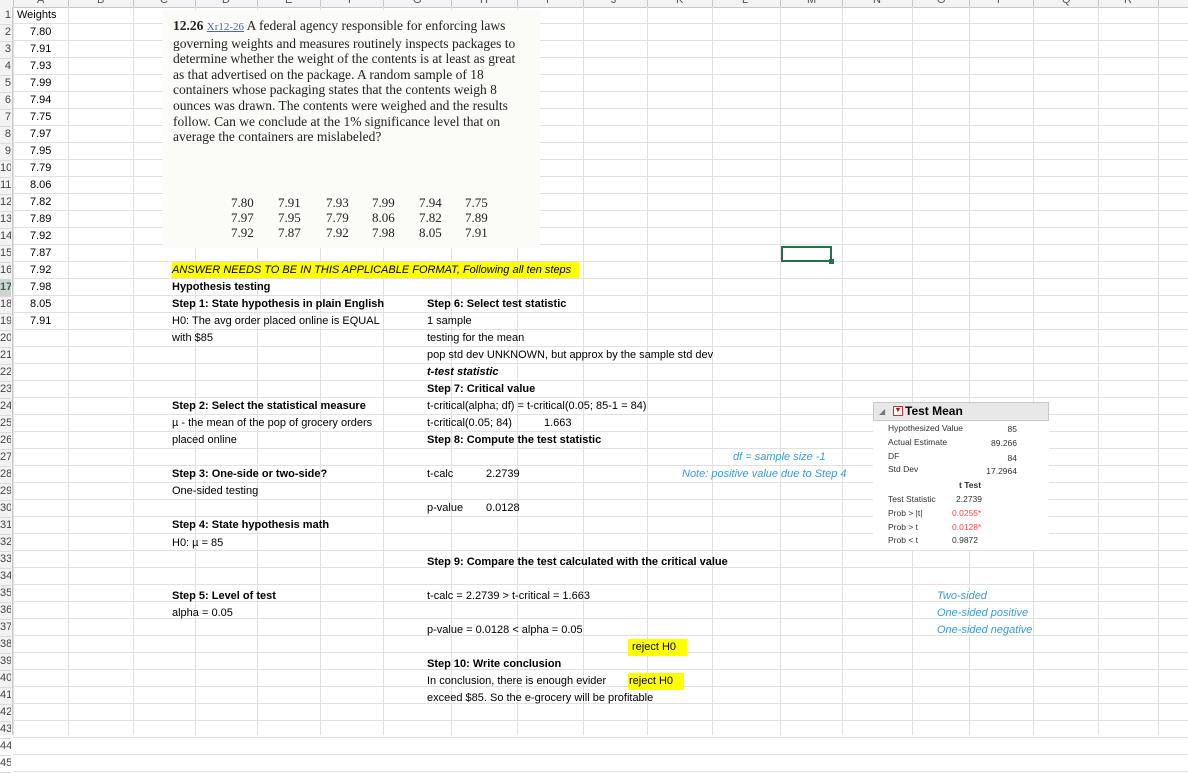  Describe the element at coordinates (40, 83) in the screenshot. I see `weight-value-cell: 7.99` at that location.